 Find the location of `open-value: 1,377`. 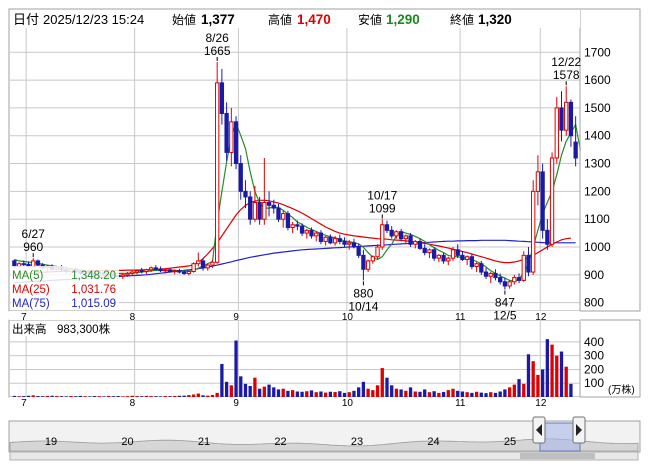

open-value: 1,377 is located at coordinates (218, 19).